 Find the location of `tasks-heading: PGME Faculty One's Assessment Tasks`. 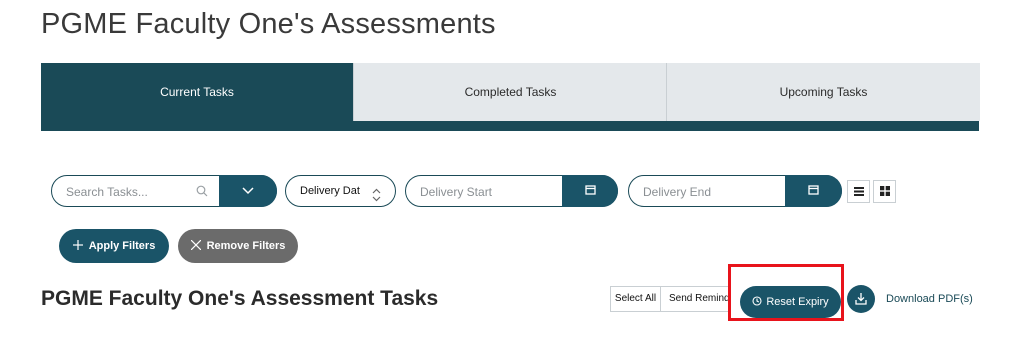

tasks-heading: PGME Faculty One's Assessment Tasks is located at coordinates (240, 298).